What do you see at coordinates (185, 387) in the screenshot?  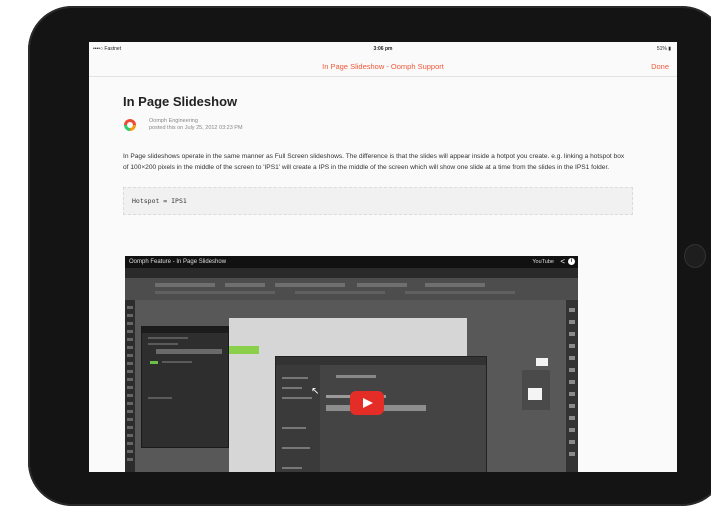 I see `video-frame-layers-panel` at bounding box center [185, 387].